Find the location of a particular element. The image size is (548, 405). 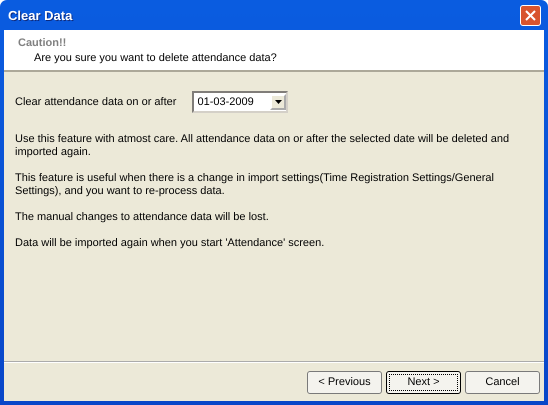

caret-icon is located at coordinates (278, 102).